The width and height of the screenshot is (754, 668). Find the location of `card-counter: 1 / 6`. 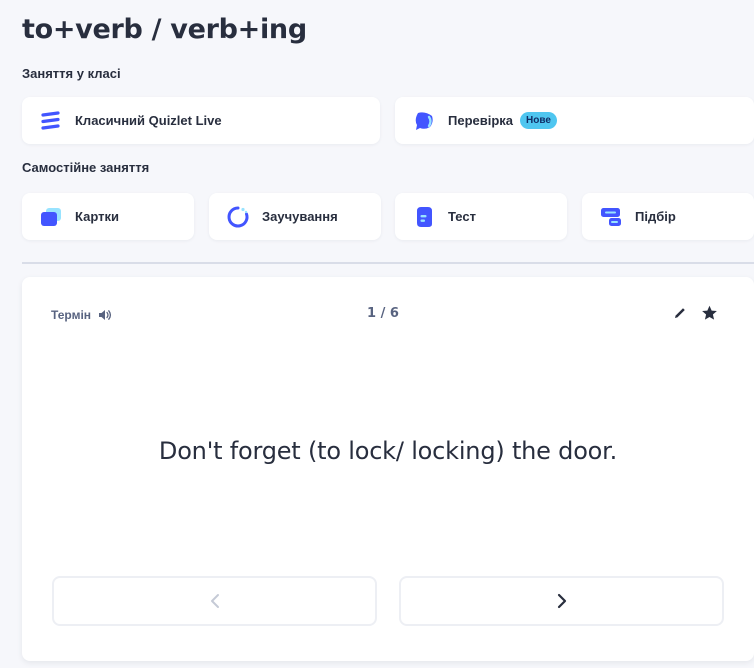

card-counter: 1 / 6 is located at coordinates (383, 313).